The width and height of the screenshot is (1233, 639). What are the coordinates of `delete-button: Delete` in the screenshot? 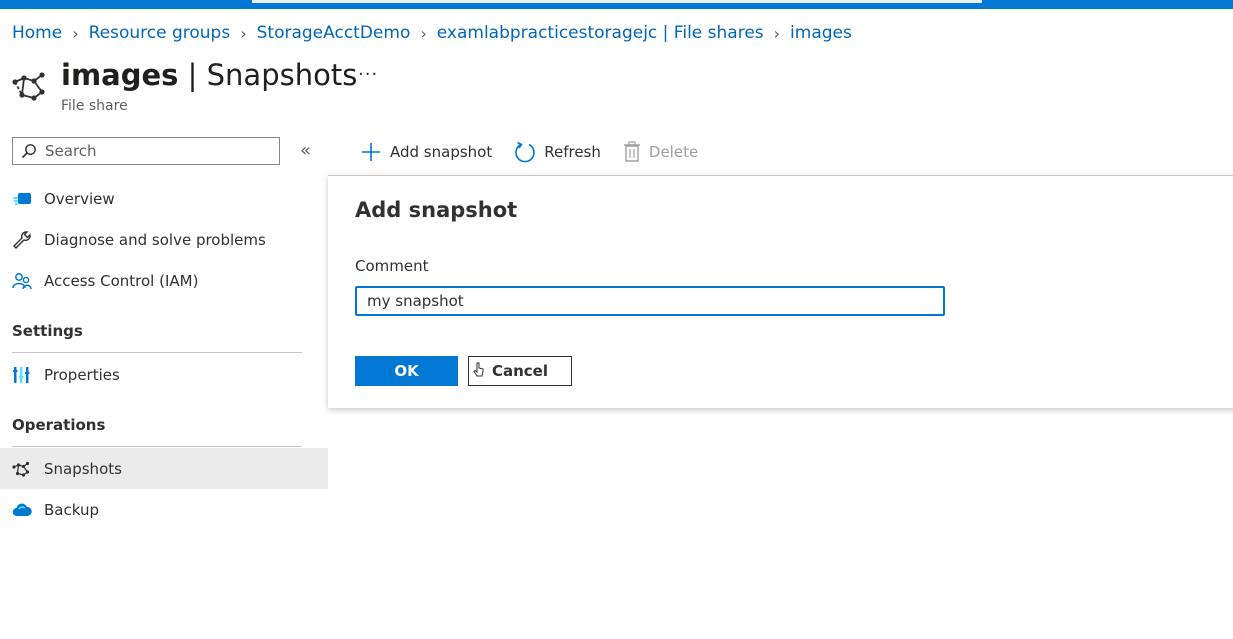 It's located at (660, 152).